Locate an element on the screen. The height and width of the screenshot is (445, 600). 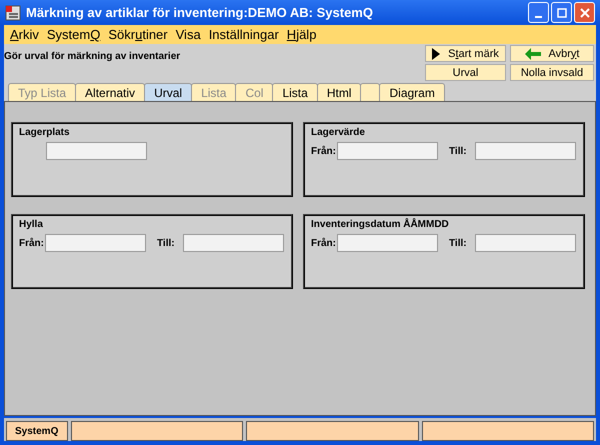
close-icon is located at coordinates (585, 13).